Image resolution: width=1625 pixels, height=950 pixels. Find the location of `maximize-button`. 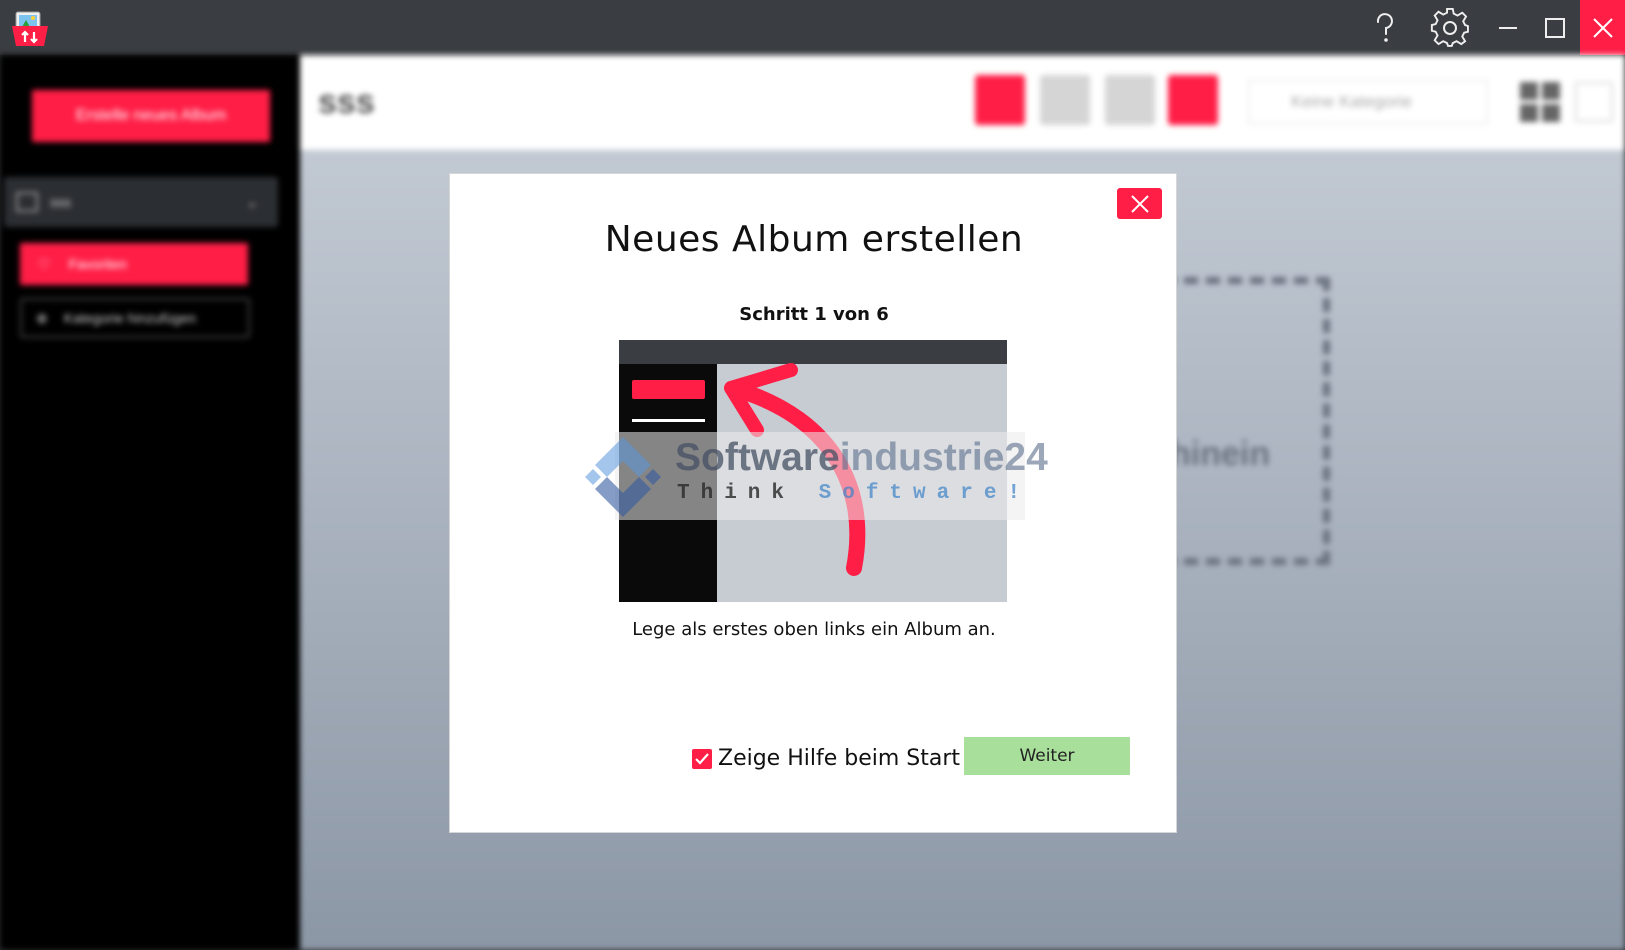

maximize-button is located at coordinates (1555, 27).